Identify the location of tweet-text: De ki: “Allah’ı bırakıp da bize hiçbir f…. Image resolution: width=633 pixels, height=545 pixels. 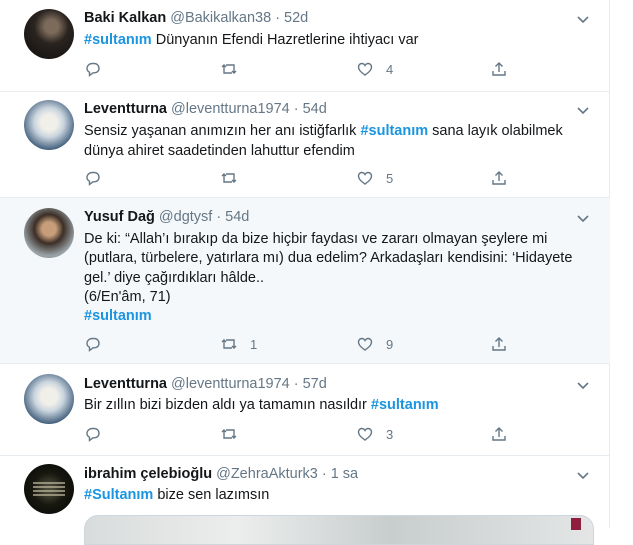
(334, 278).